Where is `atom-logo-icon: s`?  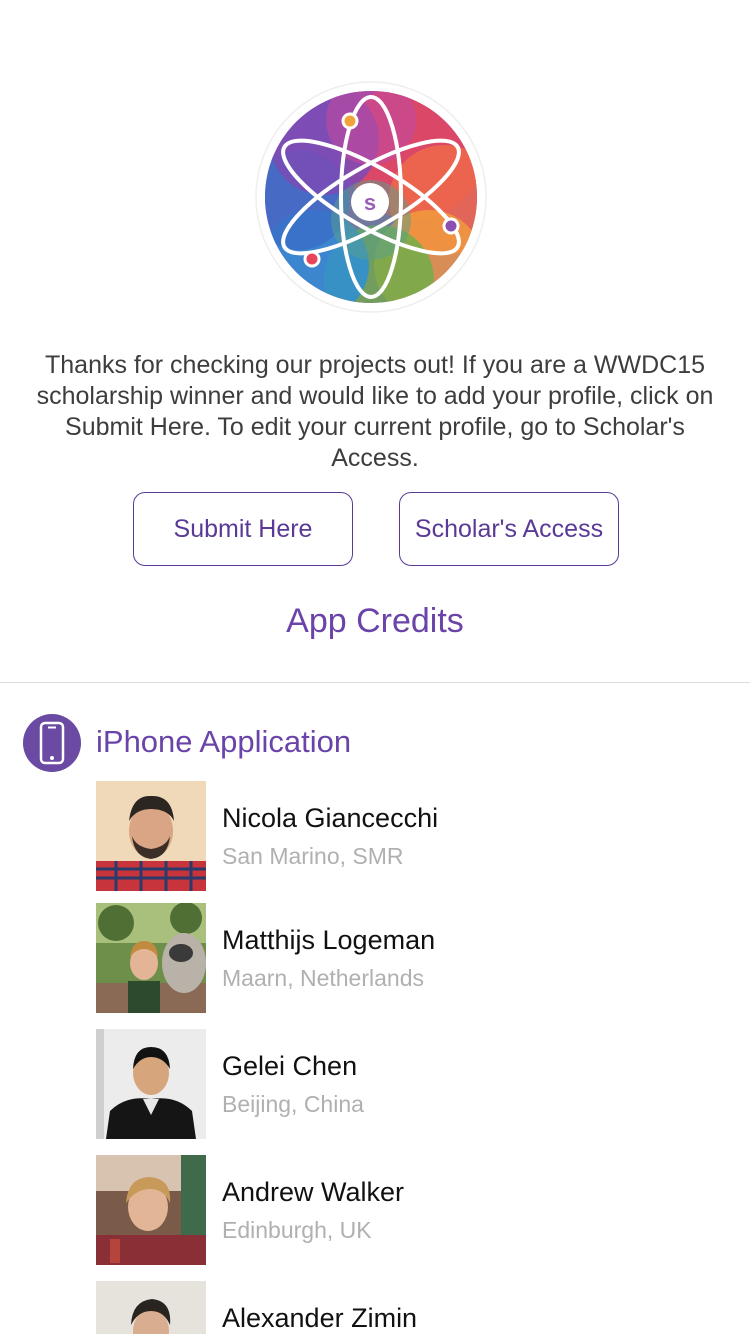
atom-logo-icon: s is located at coordinates (371, 197).